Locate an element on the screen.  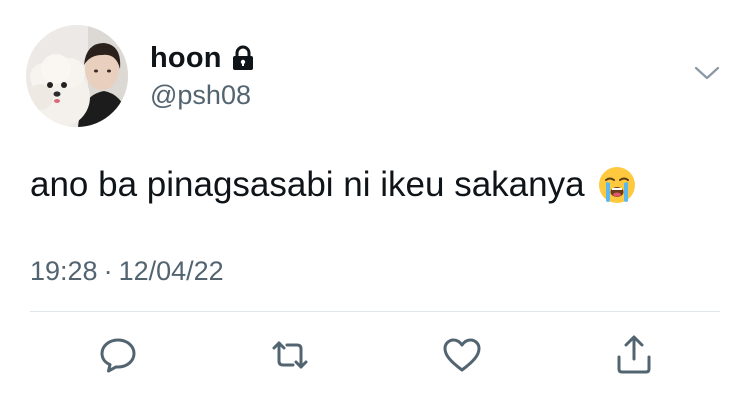
share-icon is located at coordinates (634, 355).